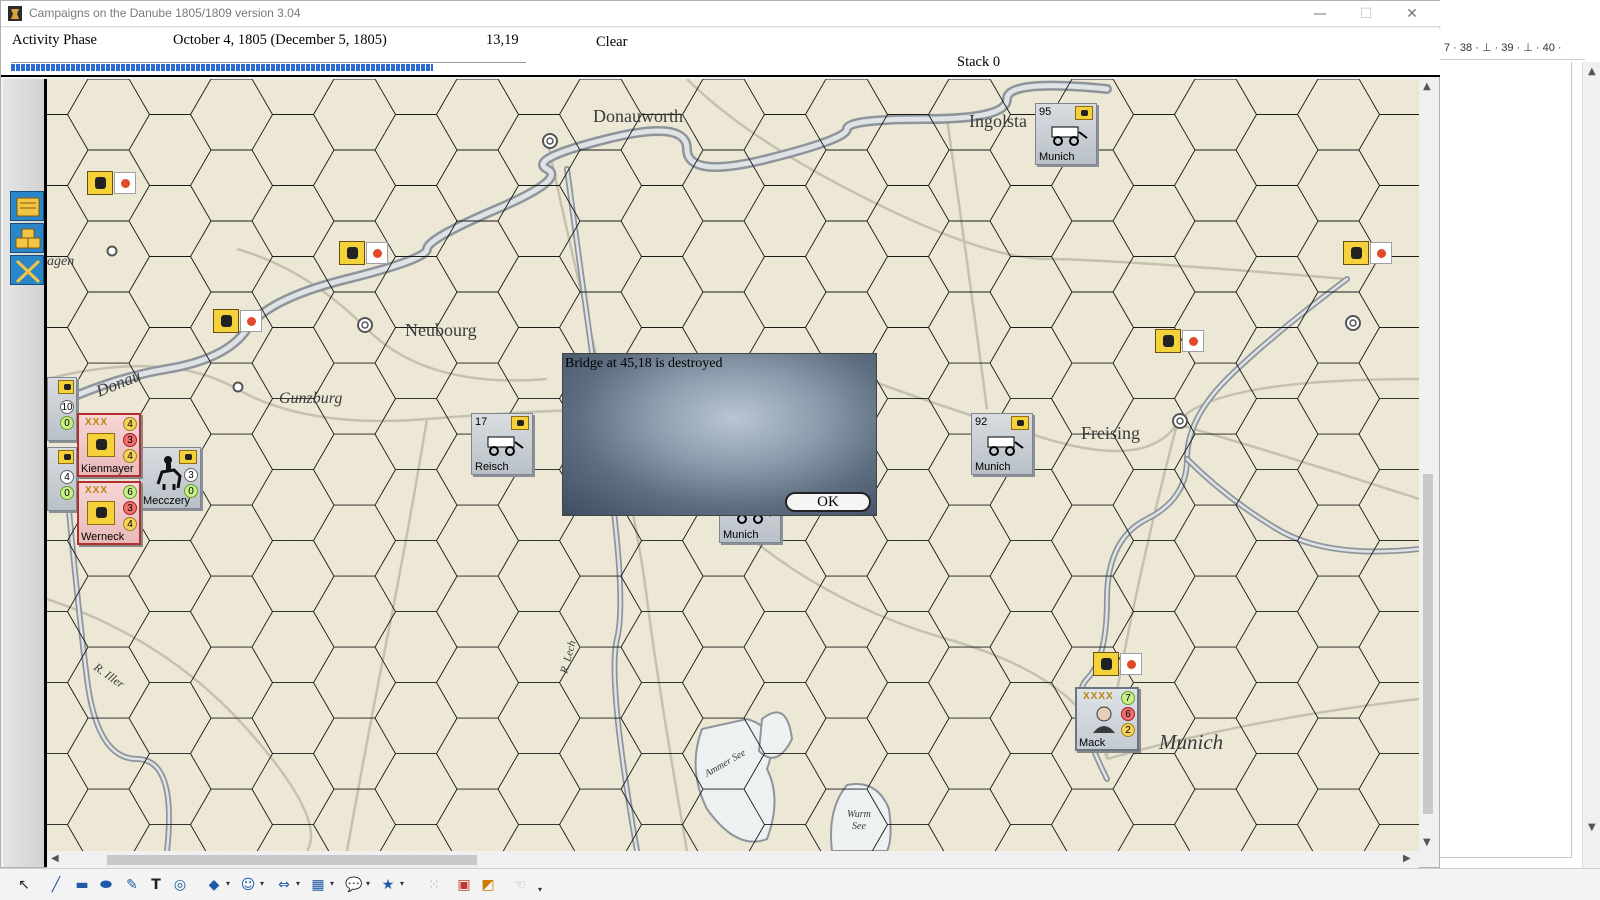  I want to click on supply-crates-icon, so click(28, 238).